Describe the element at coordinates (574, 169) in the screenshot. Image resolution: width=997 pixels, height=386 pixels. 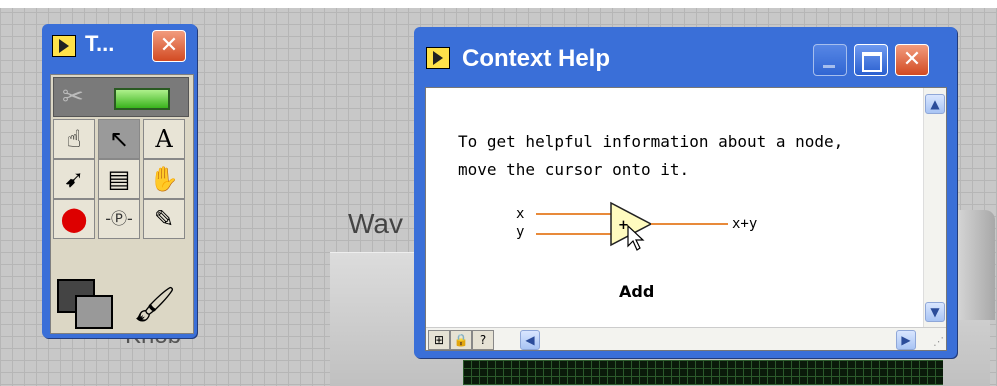
I see `help-text-line-2: move the cursor onto it.` at that location.